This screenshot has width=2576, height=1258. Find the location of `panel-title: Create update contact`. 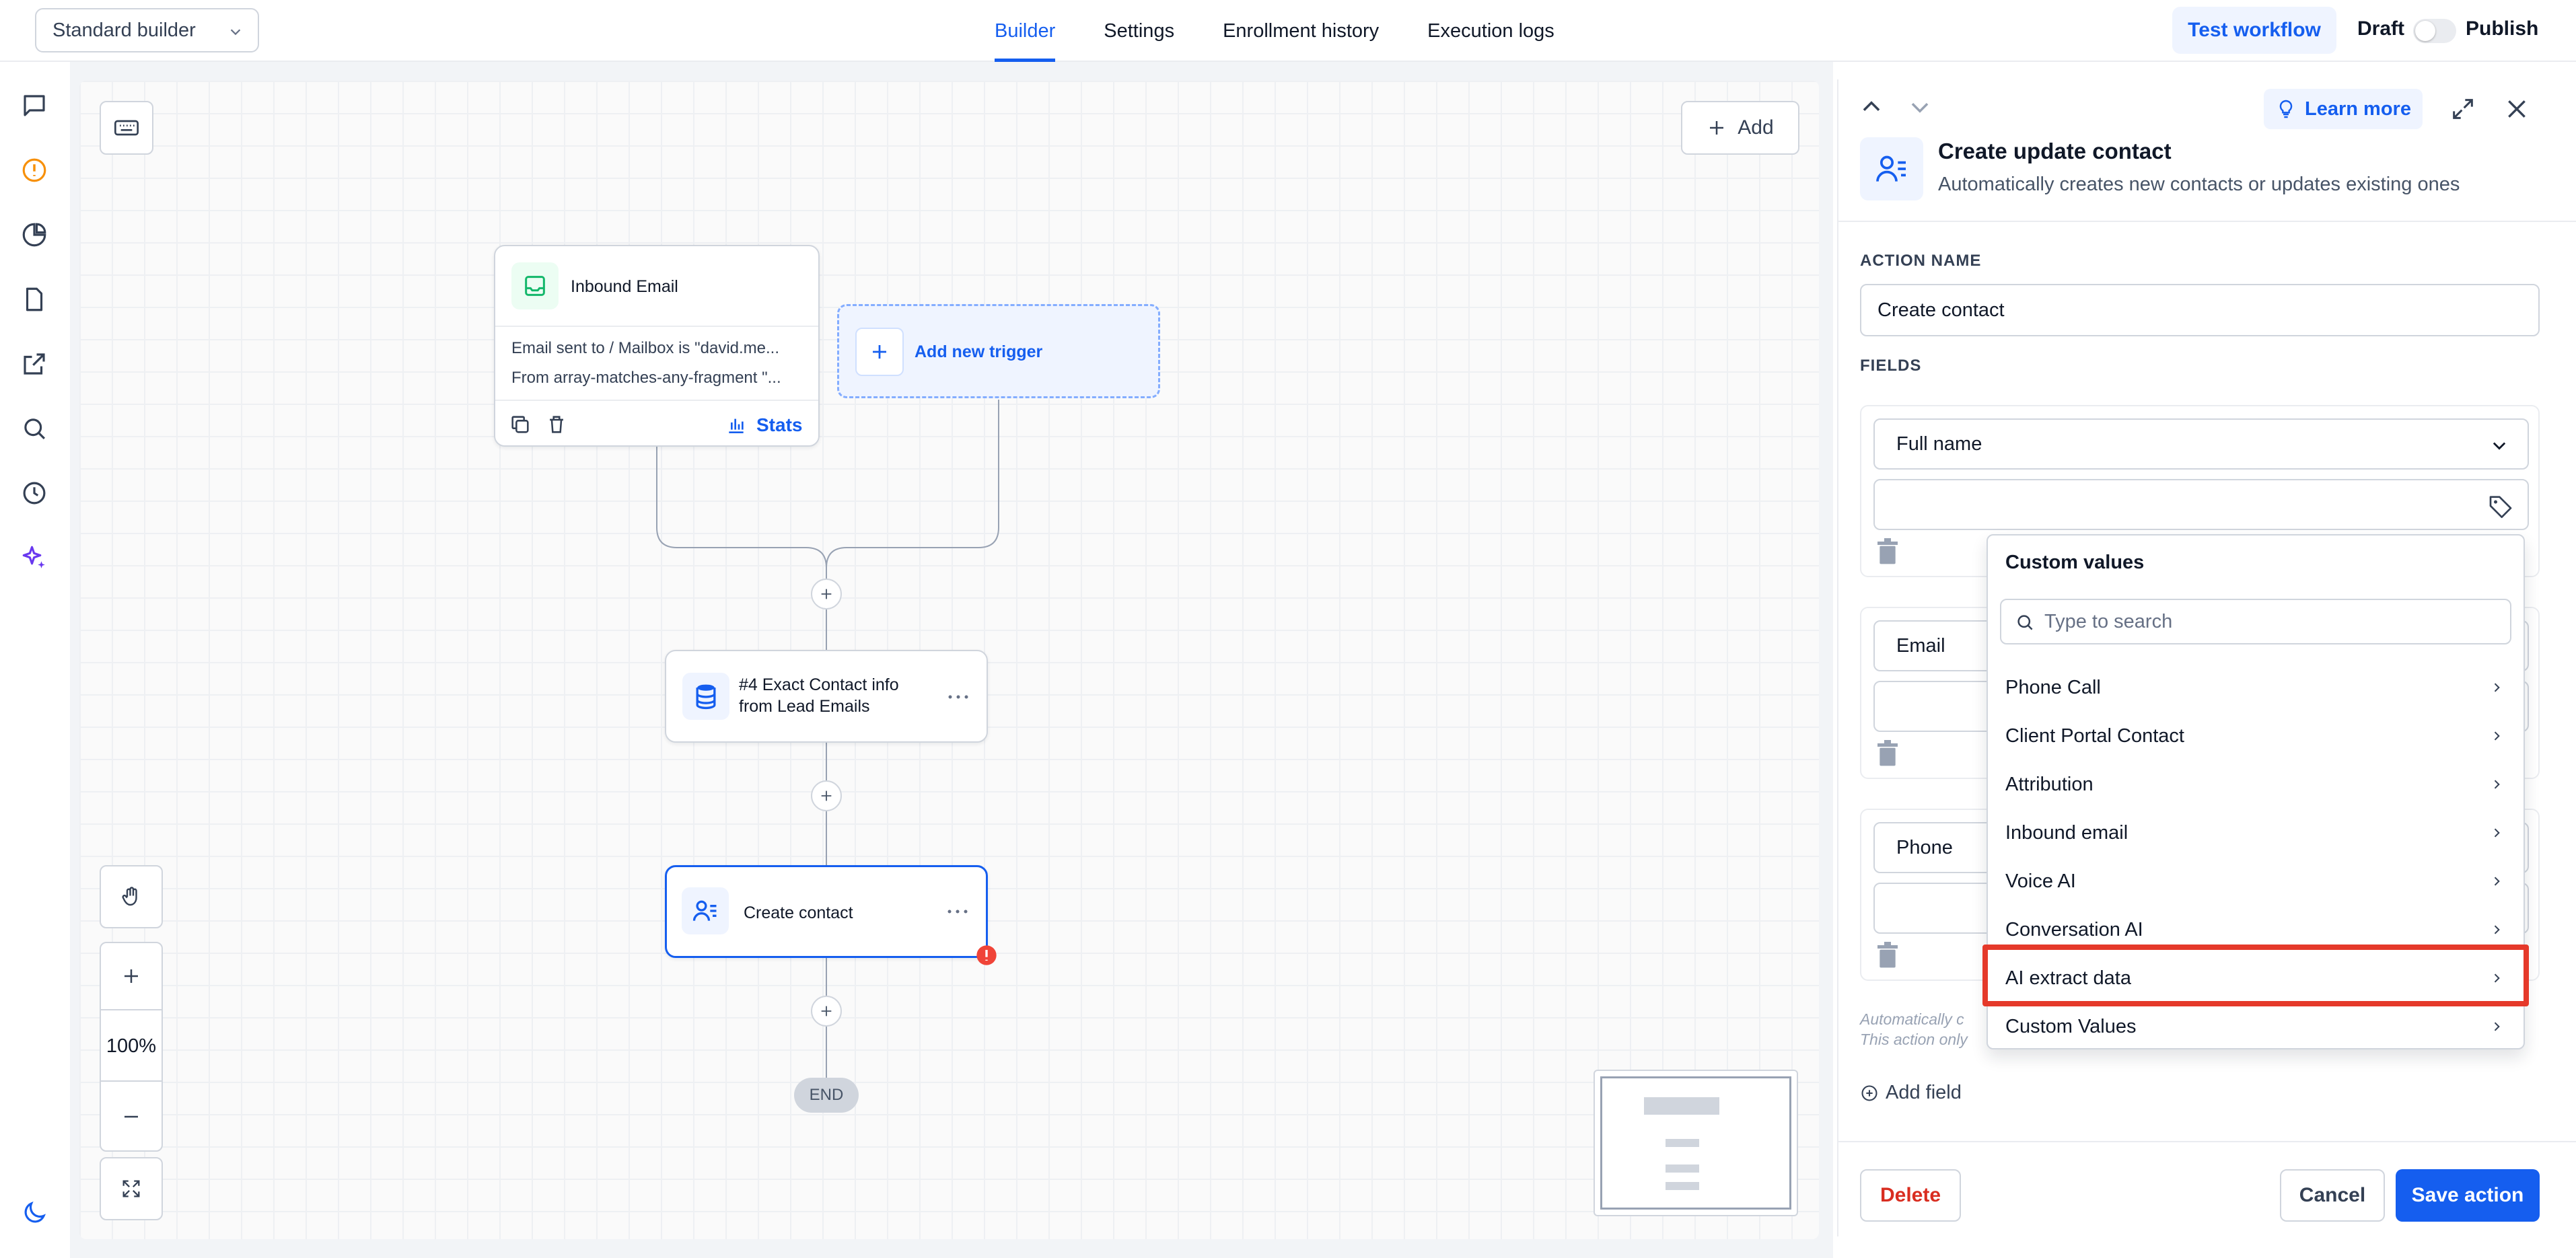

panel-title: Create update contact is located at coordinates (2055, 151).